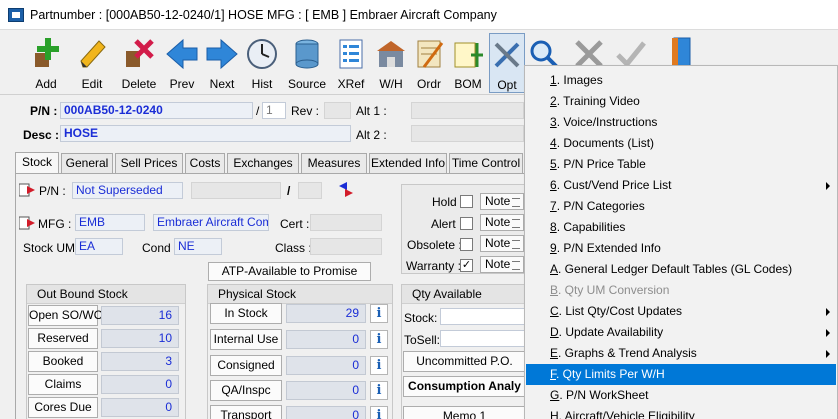 The image size is (838, 419). Describe the element at coordinates (140, 407) in the screenshot. I see `cores-due-value: 0` at that location.